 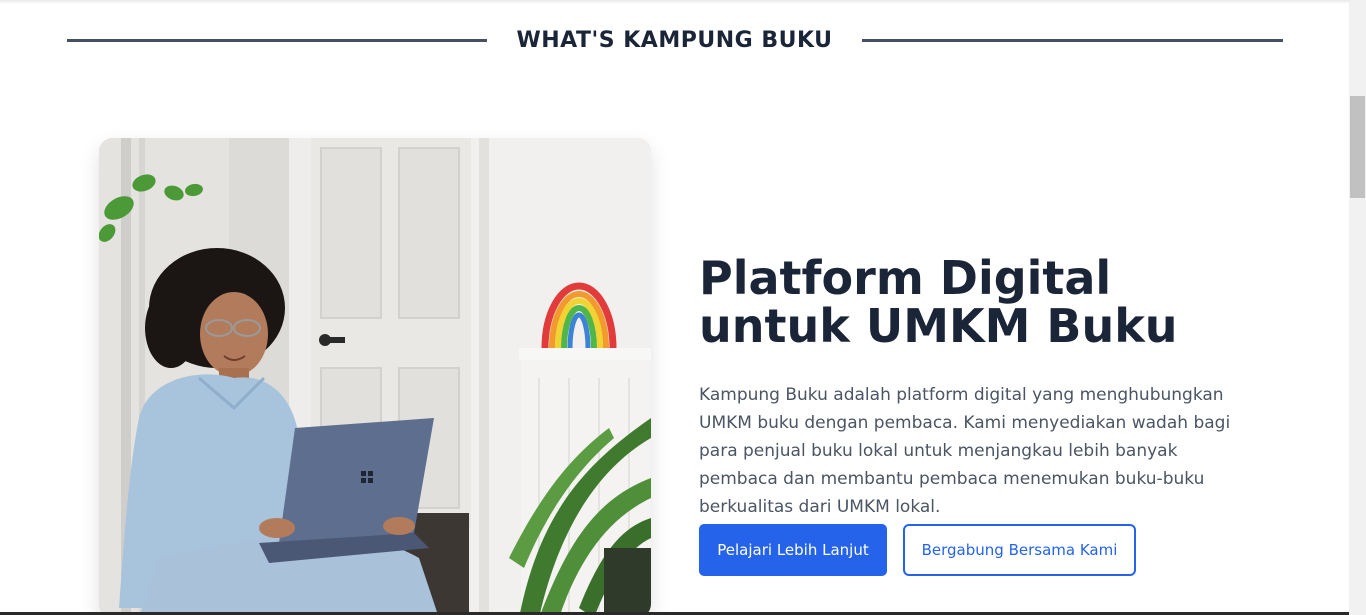 I want to click on section-divider-right, so click(x=1072, y=40).